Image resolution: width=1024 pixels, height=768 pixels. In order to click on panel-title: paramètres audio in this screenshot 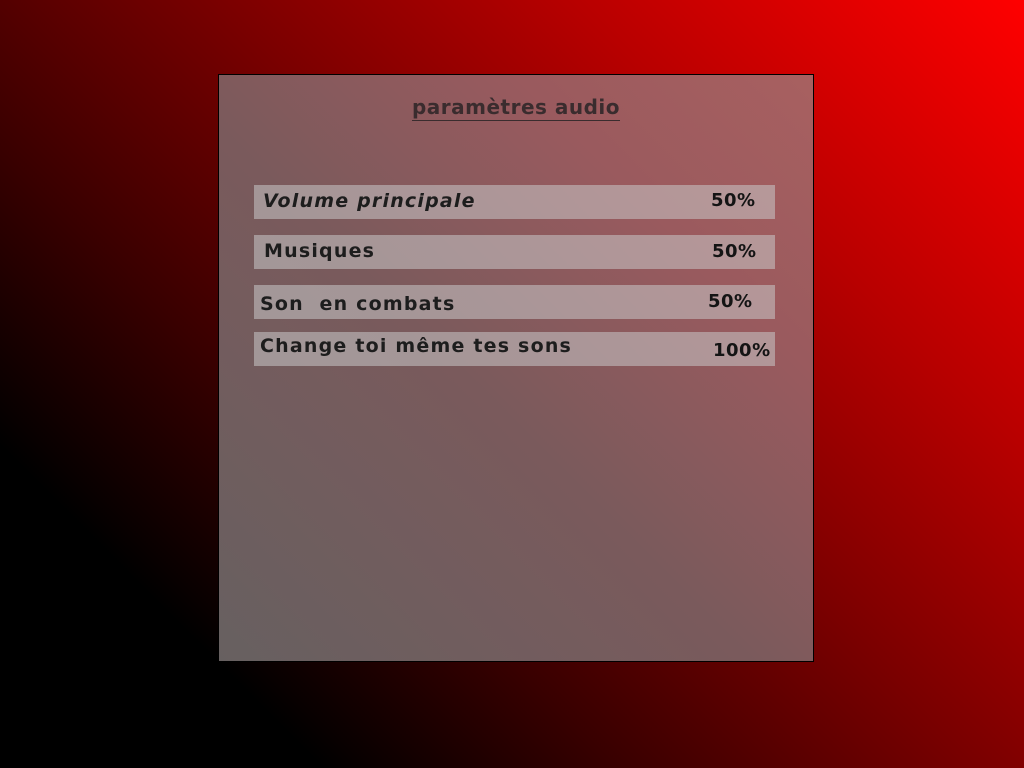, I will do `click(516, 108)`.